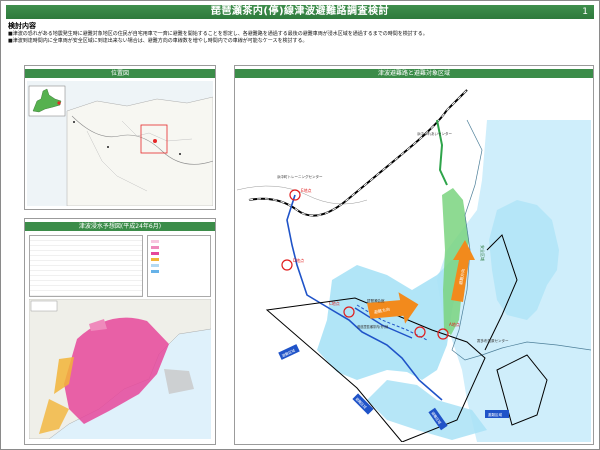 The width and height of the screenshot is (600, 450). I want to click on facility-label-1: 浜中ふれあいセンター, so click(434, 133).